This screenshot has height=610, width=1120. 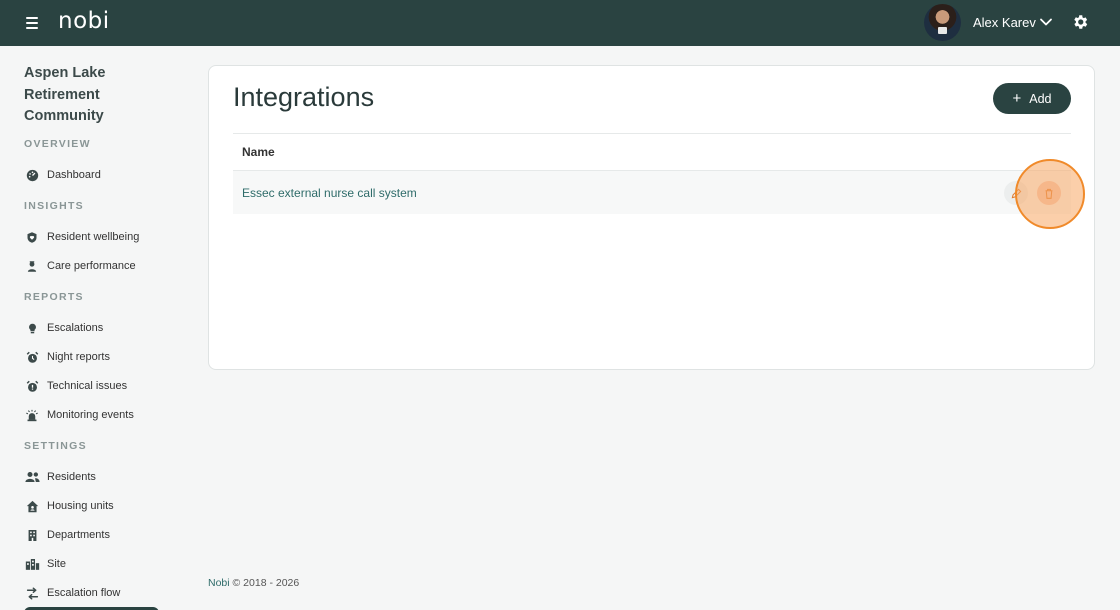 I want to click on sidebar-item-site: Site, so click(x=104, y=564).